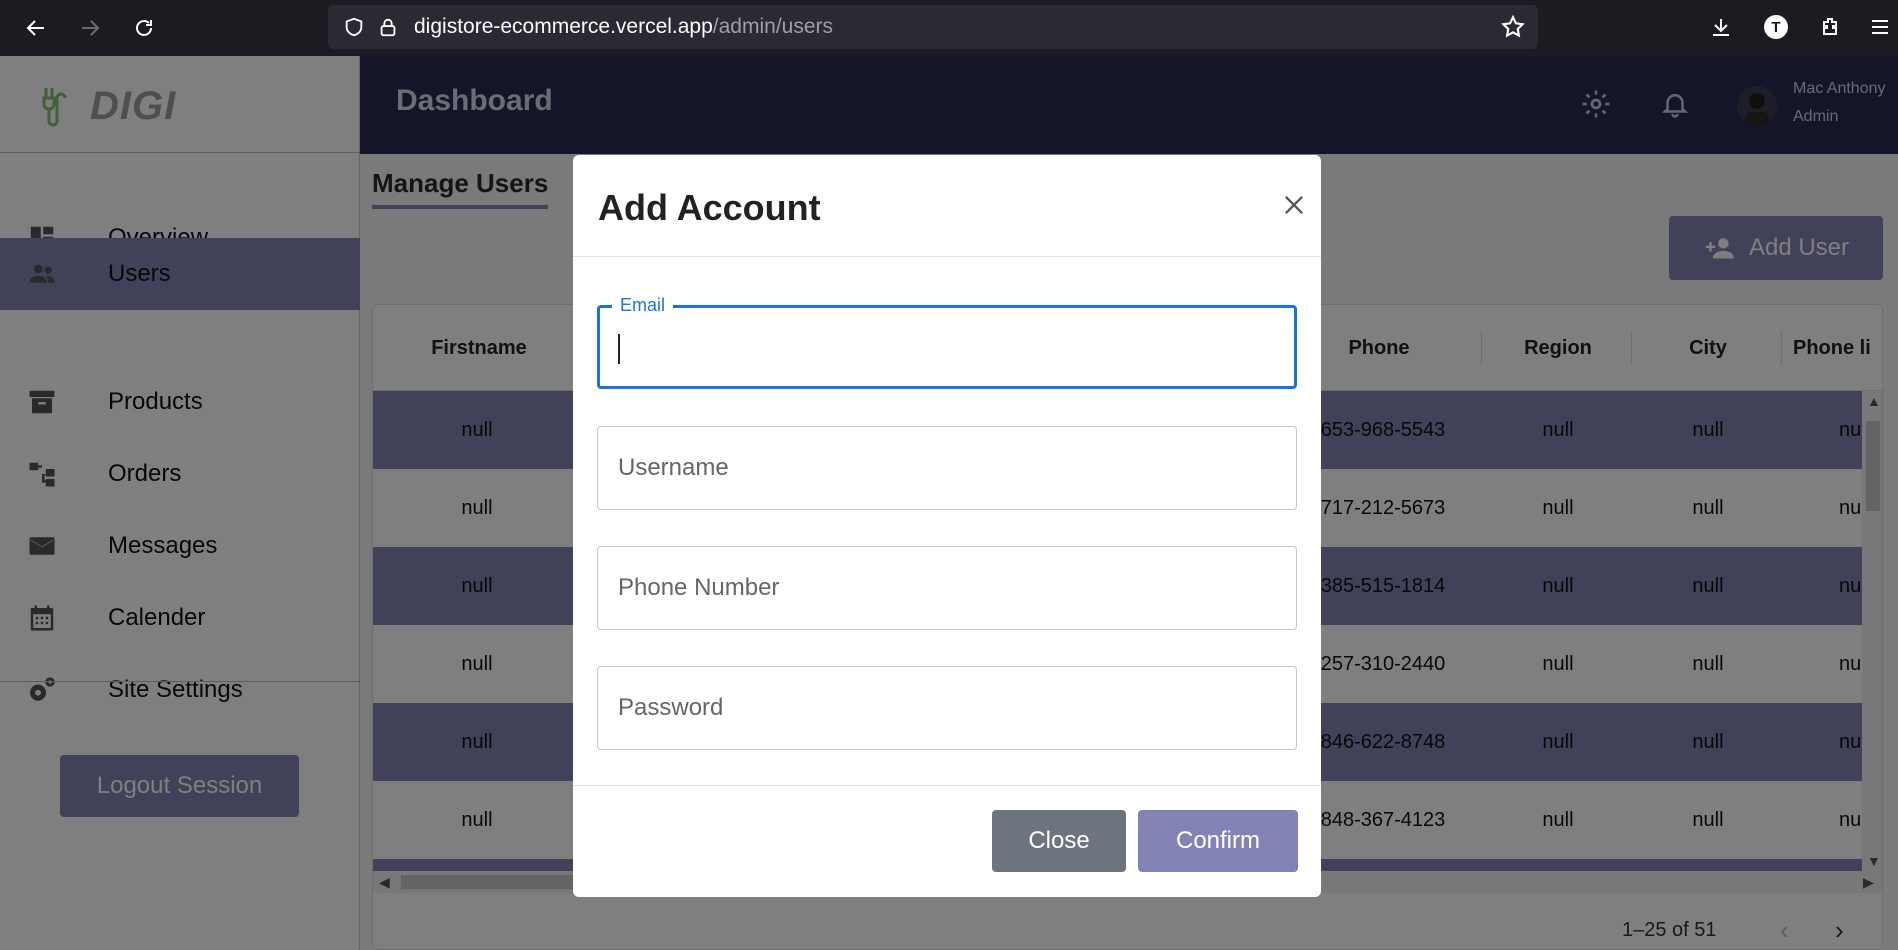  Describe the element at coordinates (773, 26) in the screenshot. I see `url-path: /admin/users` at that location.